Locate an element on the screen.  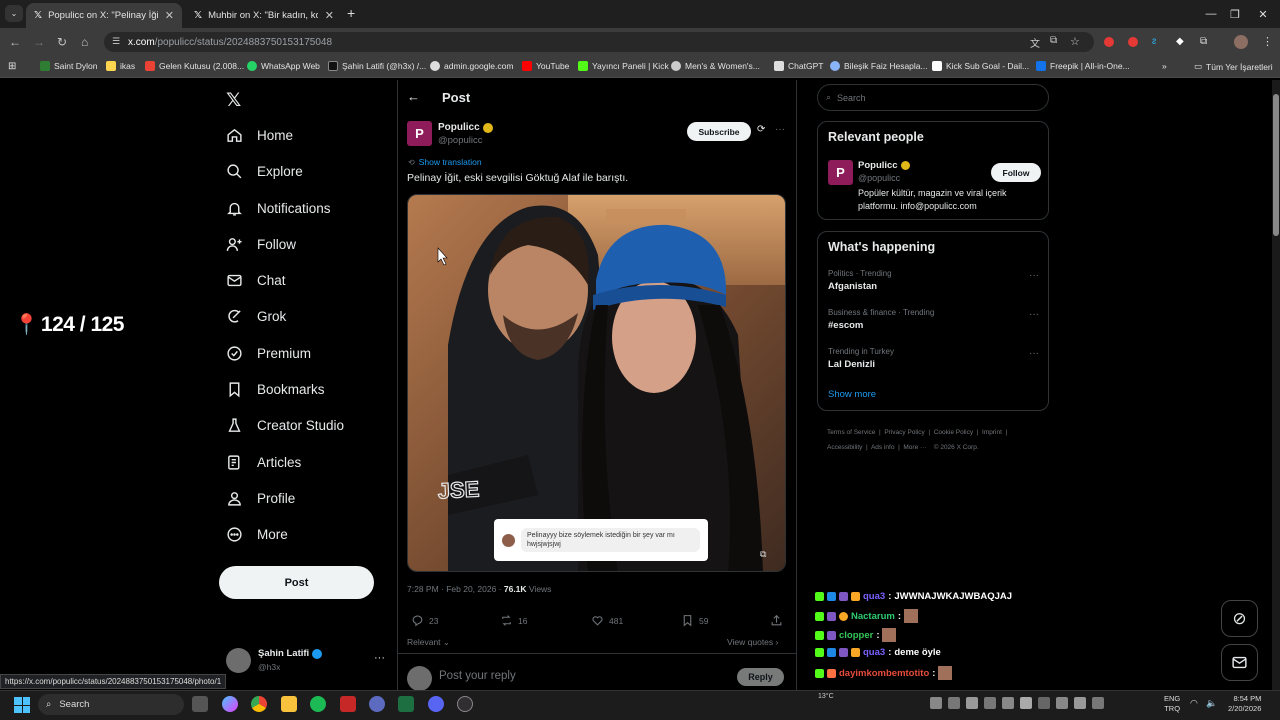
volume-icon: 🔈 is located at coordinates (1211, 703).